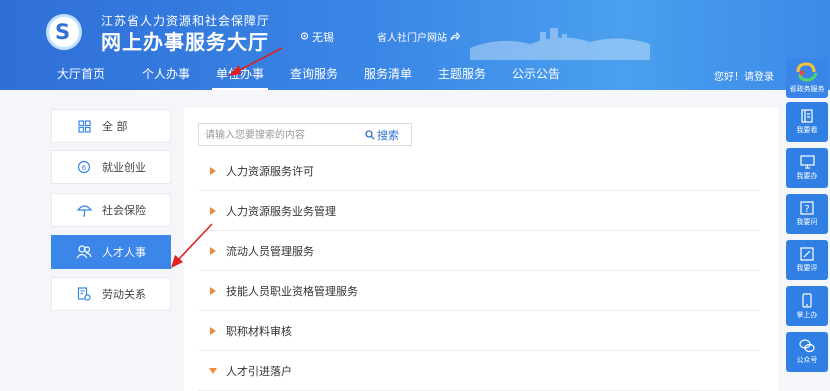 This screenshot has width=830, height=391. I want to click on category-talent-personnel: 人才人事, so click(111, 252).